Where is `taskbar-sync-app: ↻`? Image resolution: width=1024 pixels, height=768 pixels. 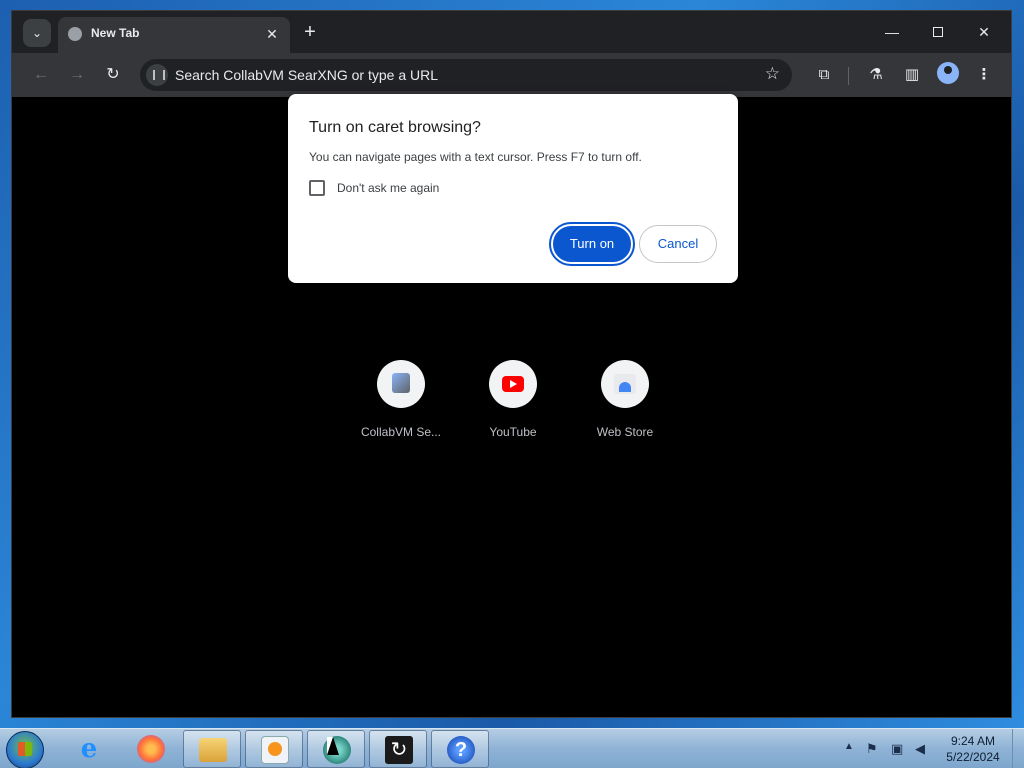
taskbar-sync-app: ↻ is located at coordinates (398, 749).